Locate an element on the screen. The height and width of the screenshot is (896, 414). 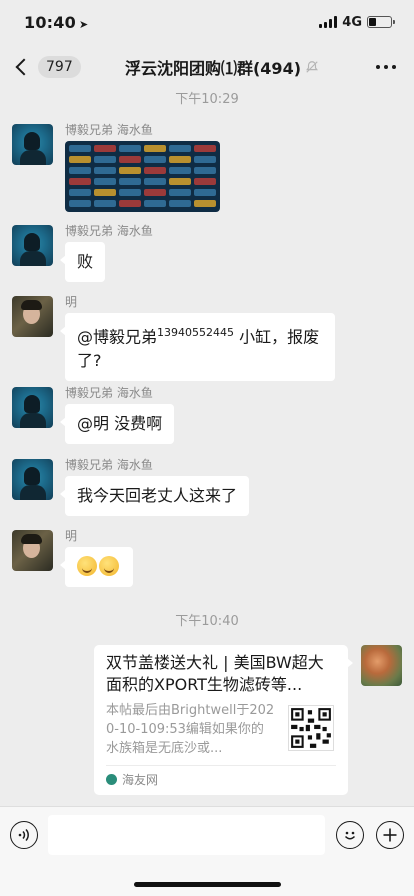
message-image: 博毅兄弟 海水鱼 is located at coordinates (202, 171).